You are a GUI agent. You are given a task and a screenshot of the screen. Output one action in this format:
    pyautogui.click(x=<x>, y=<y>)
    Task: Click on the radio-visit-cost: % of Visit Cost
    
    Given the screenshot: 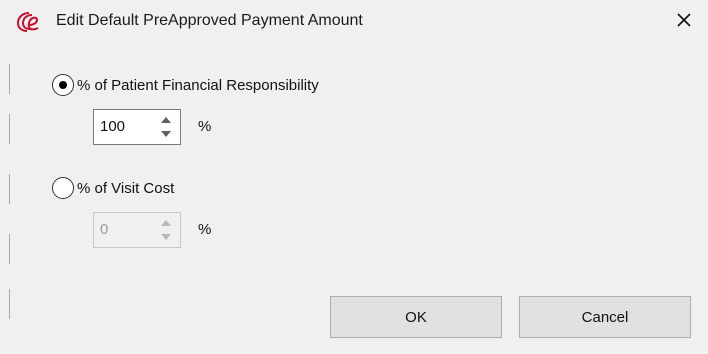 What is the action you would take?
    pyautogui.click(x=113, y=188)
    